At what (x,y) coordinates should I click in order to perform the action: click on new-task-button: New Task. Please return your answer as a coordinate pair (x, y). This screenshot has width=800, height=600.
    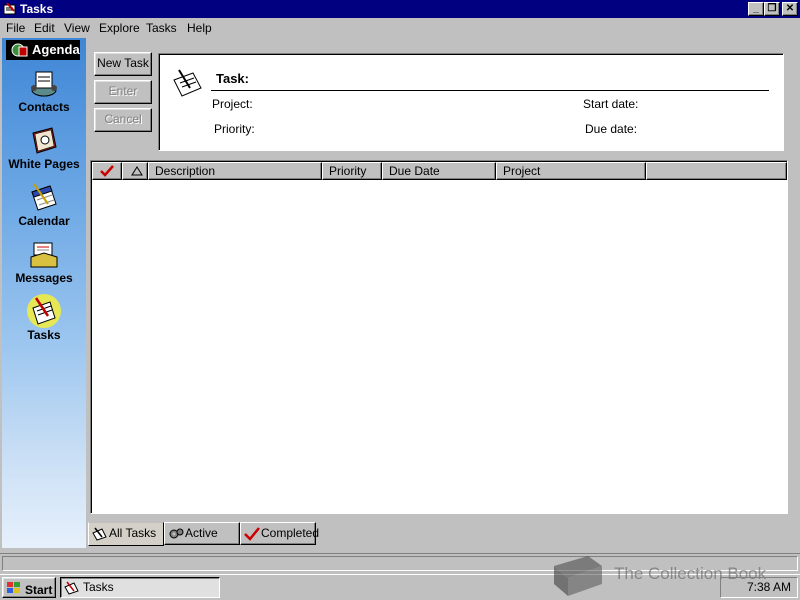
    Looking at the image, I should click on (123, 64).